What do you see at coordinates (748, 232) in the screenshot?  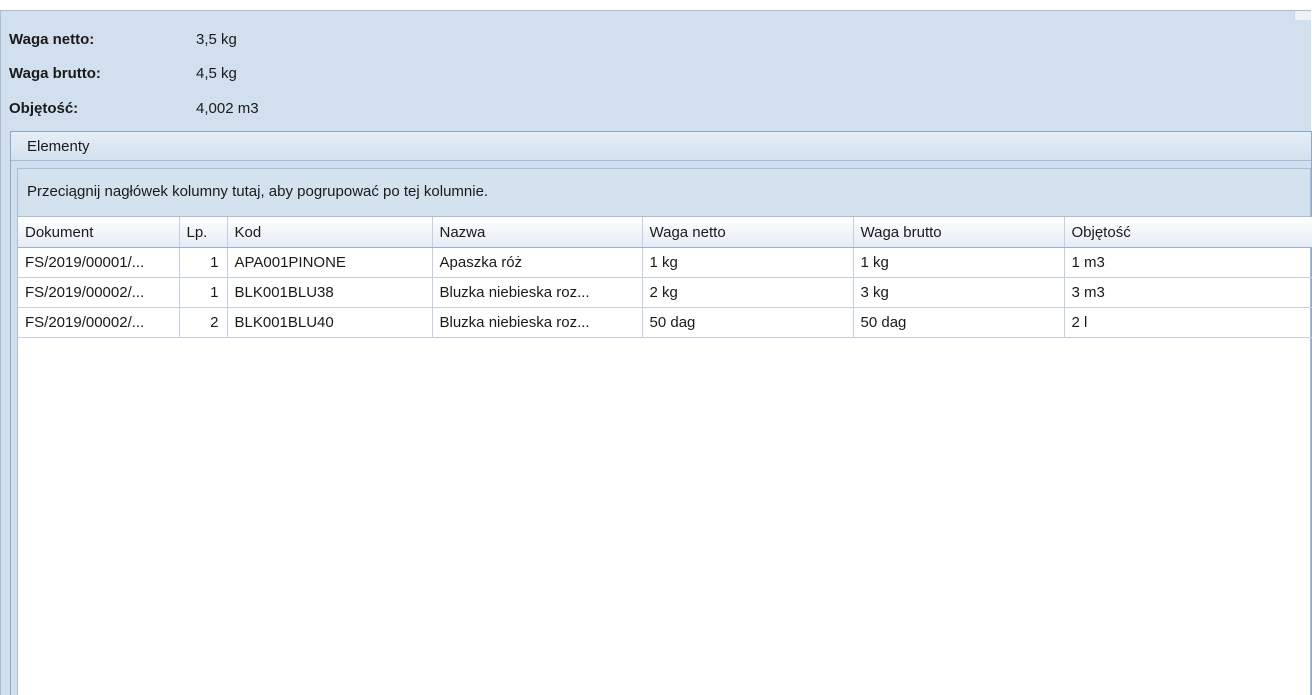 I see `column-header-waga-netto: Waga netto` at bounding box center [748, 232].